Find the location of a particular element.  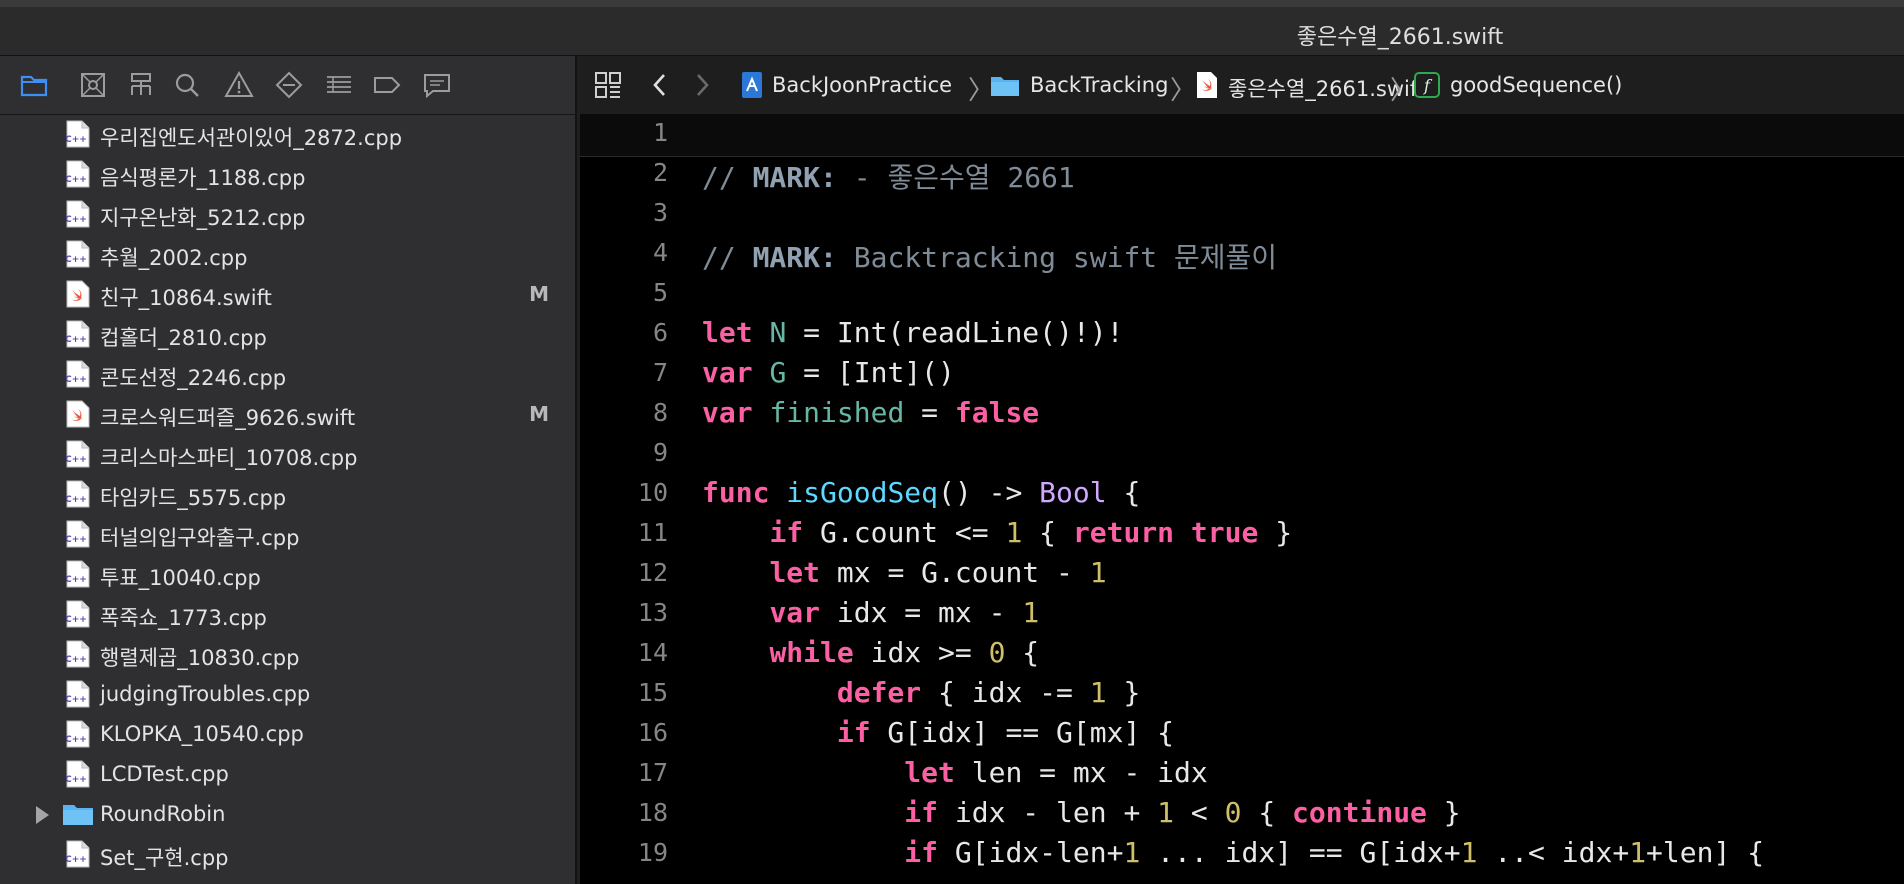

issue-navigator-tab is located at coordinates (239, 85).